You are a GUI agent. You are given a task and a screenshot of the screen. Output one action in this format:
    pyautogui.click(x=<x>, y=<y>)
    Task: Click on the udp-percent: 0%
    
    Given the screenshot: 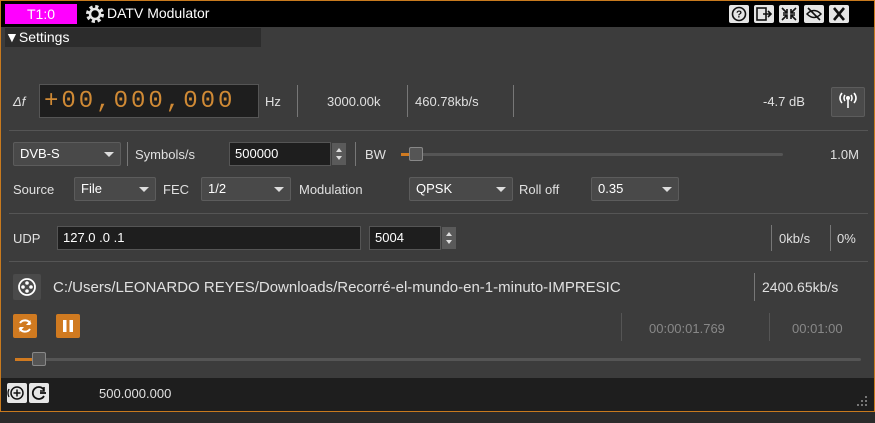 What is the action you would take?
    pyautogui.click(x=846, y=238)
    